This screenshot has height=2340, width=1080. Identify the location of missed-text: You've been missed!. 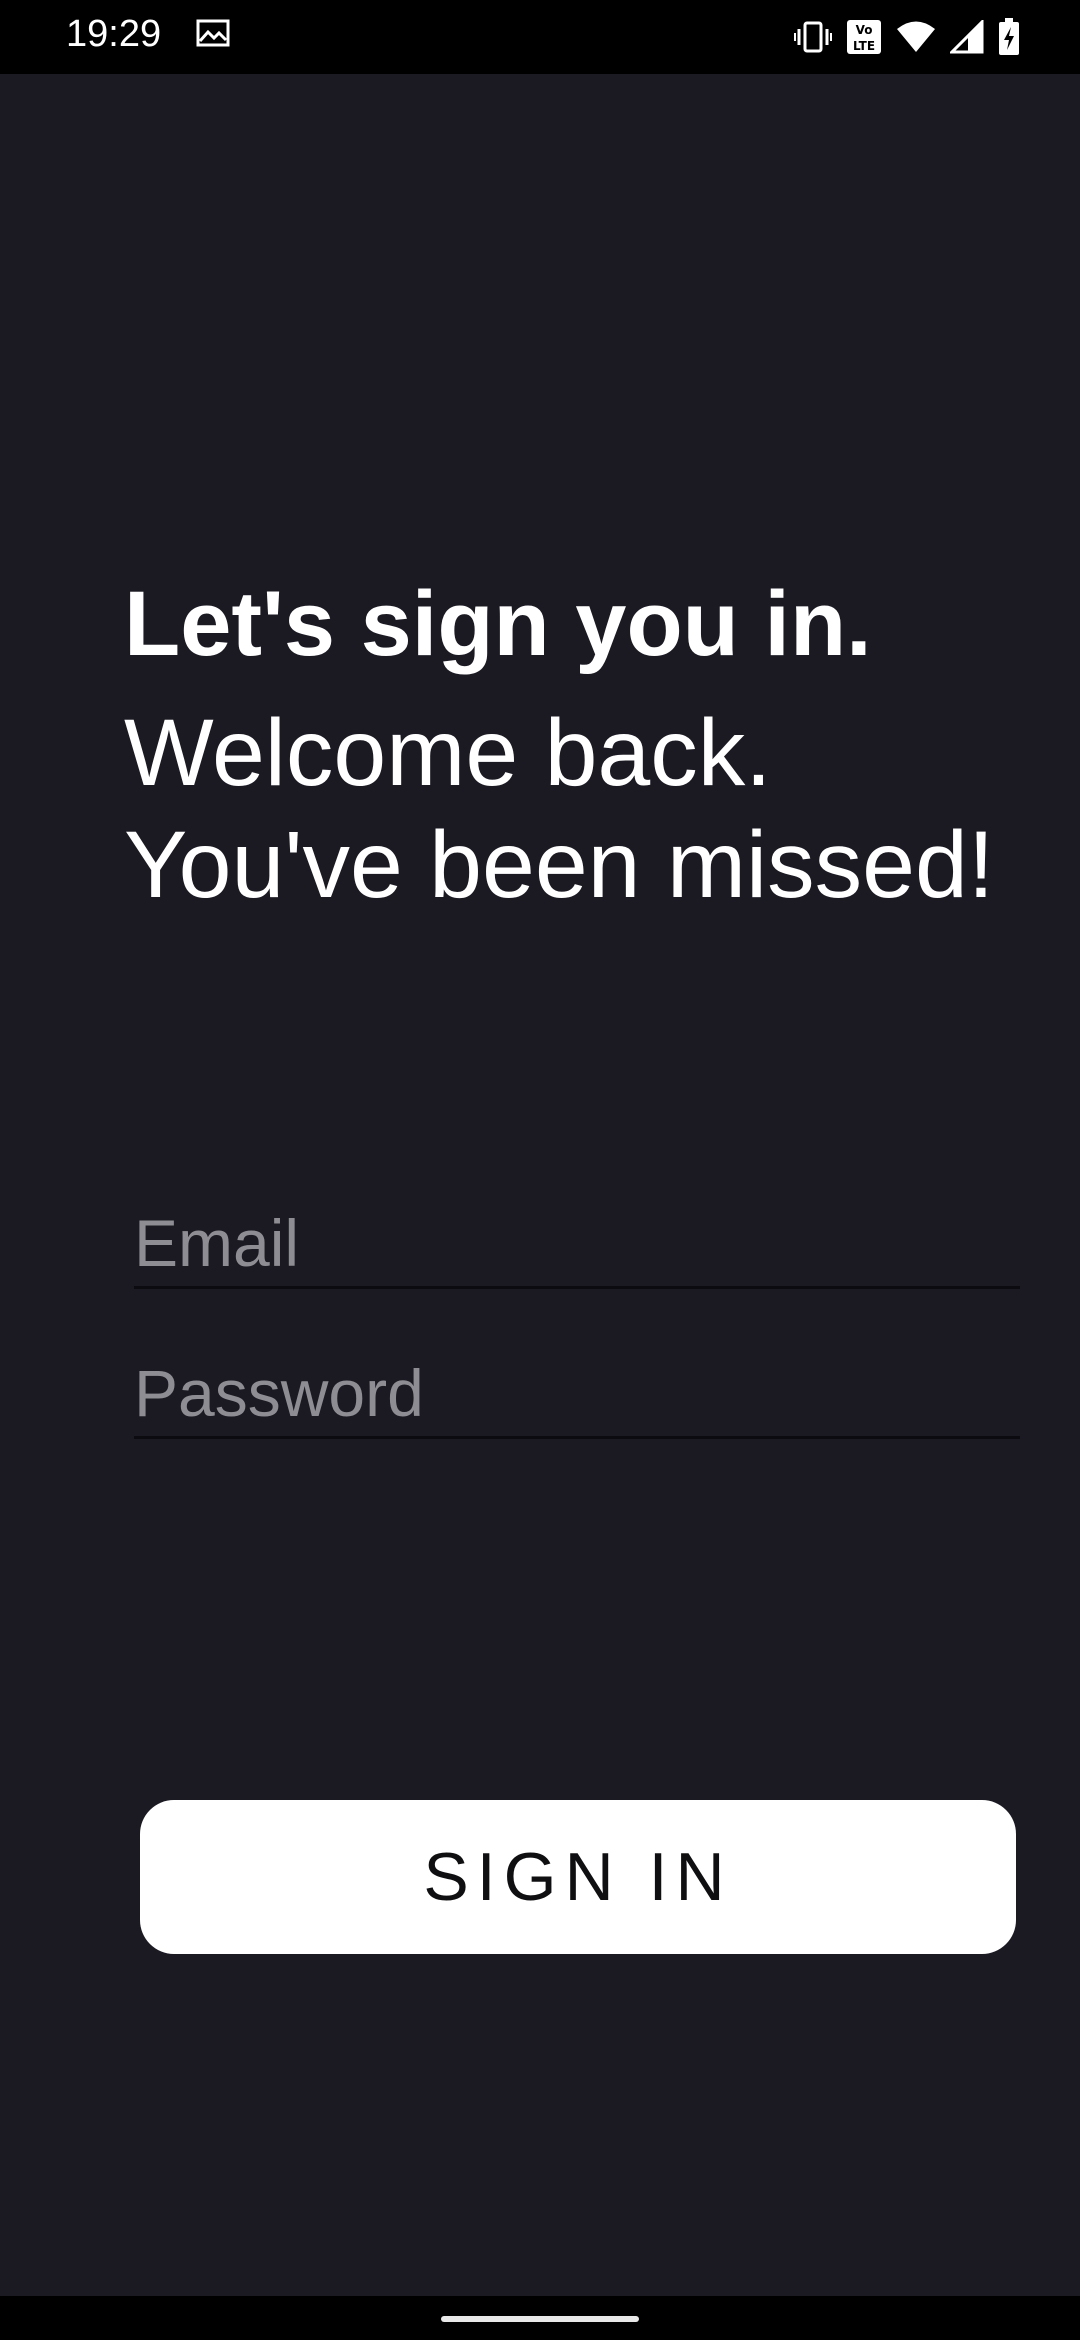
(559, 865).